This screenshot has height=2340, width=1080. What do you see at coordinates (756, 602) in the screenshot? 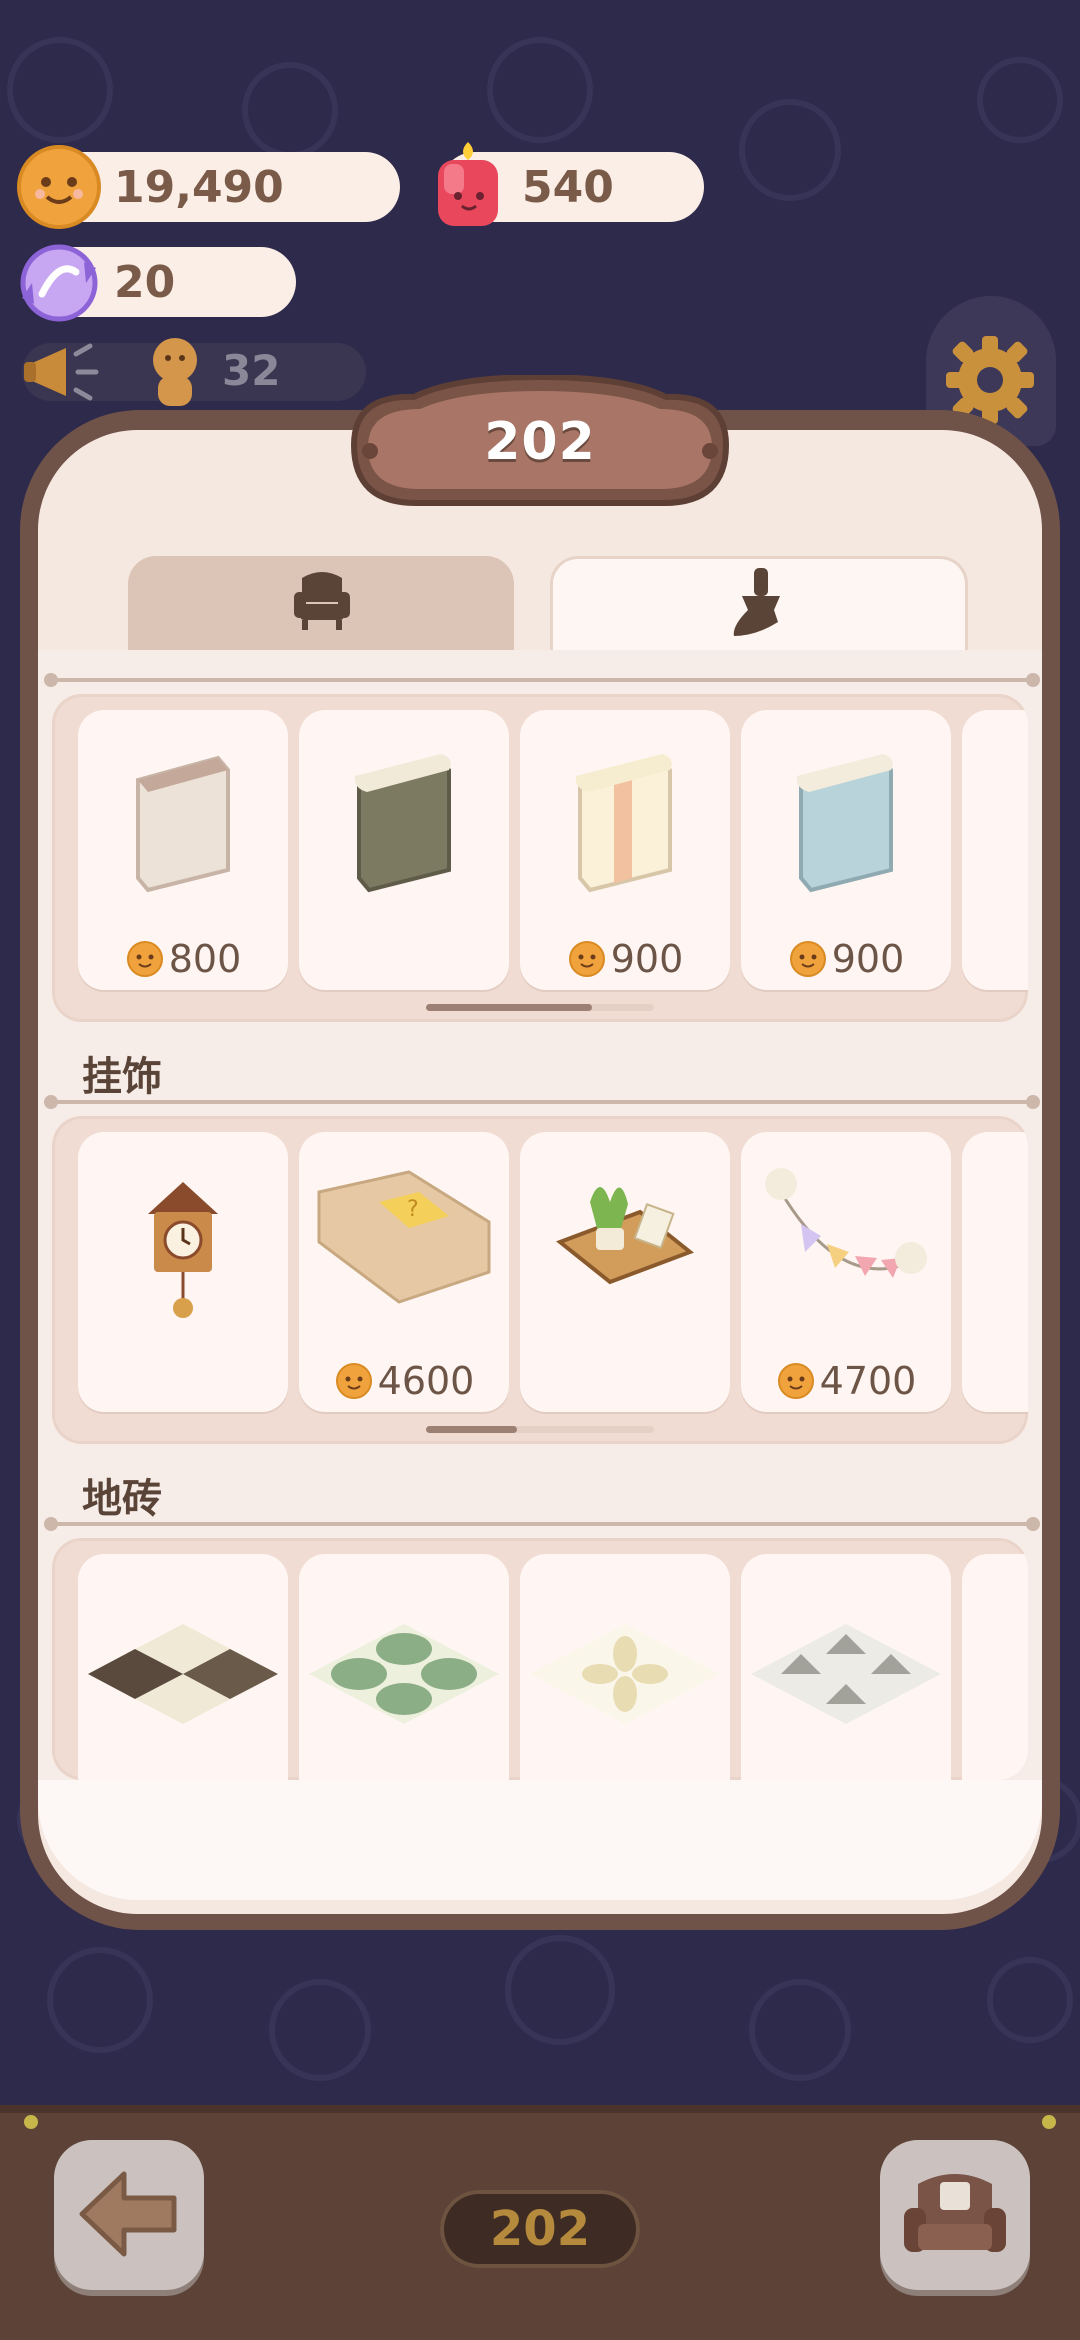
I see `brush-icon` at bounding box center [756, 602].